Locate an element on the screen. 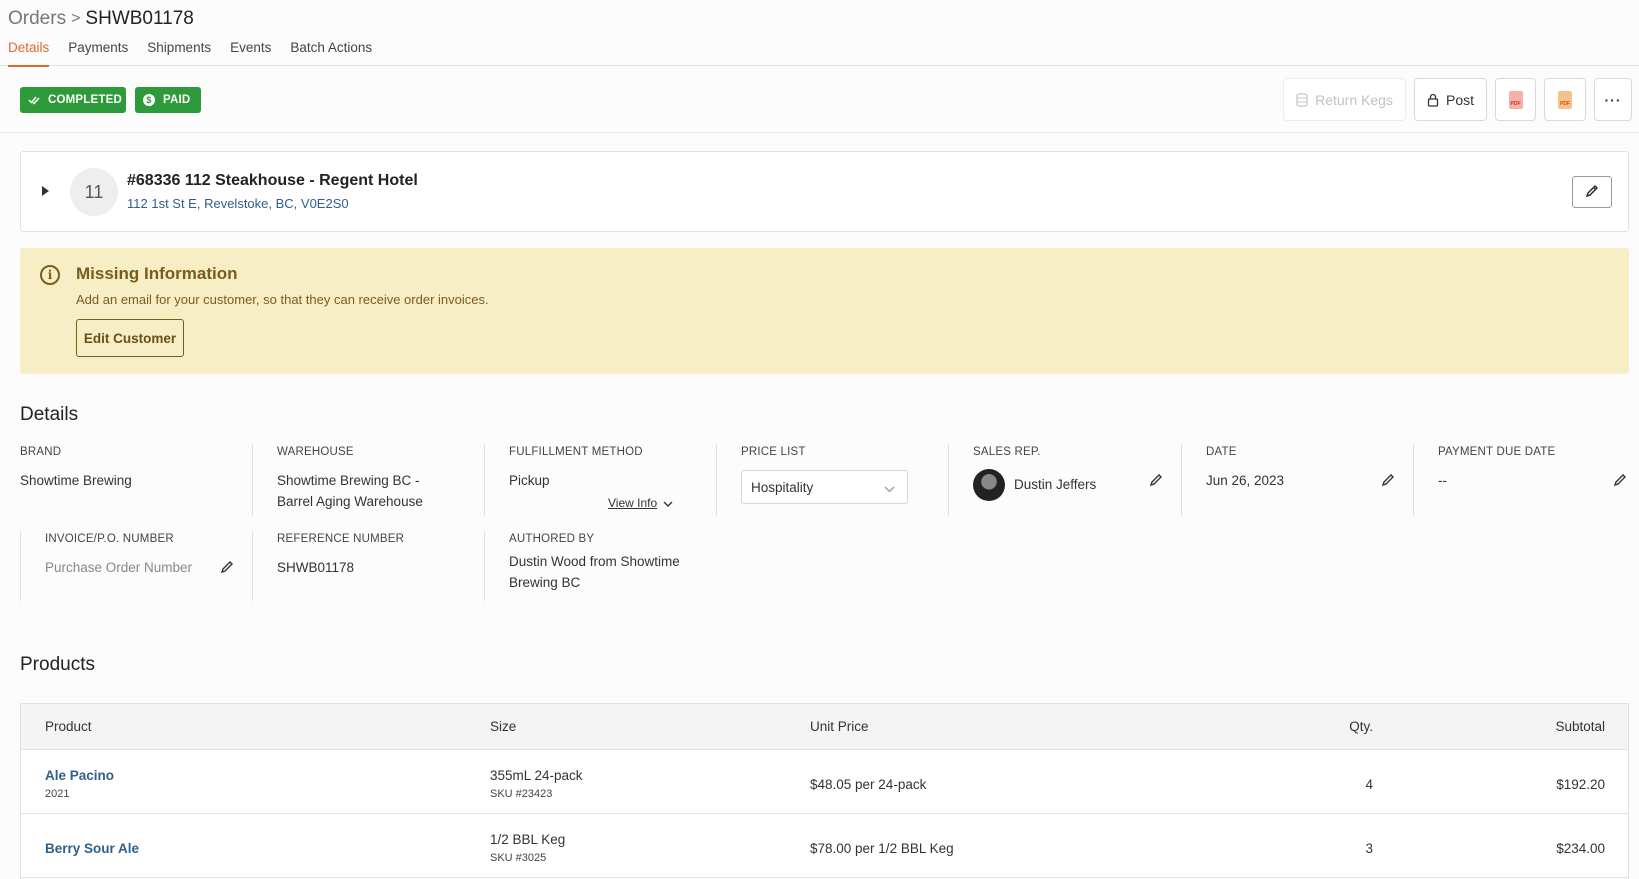  page-title: SHWB01178 is located at coordinates (139, 18).